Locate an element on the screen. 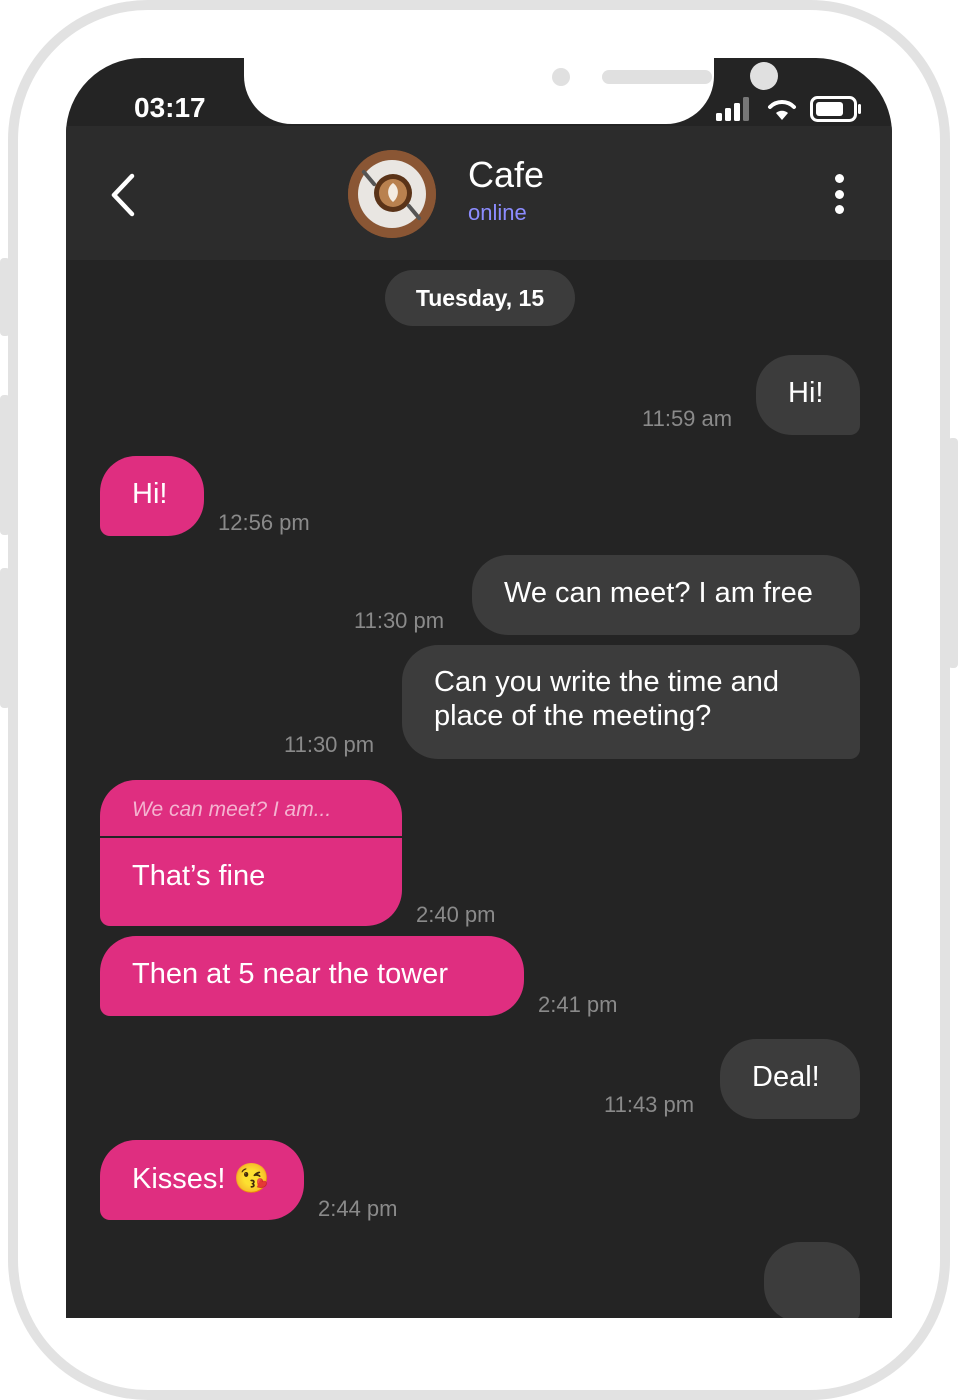 This screenshot has width=958, height=1400. outgoing-message: Hi! is located at coordinates (808, 395).